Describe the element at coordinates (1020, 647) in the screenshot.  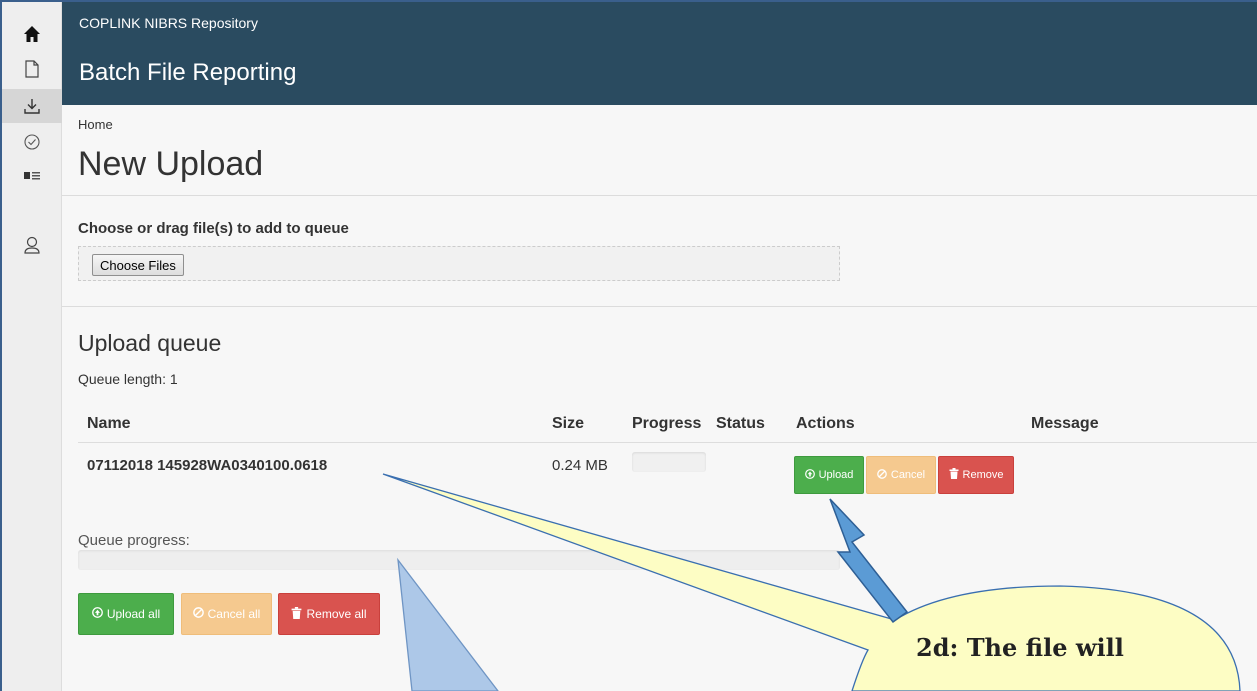
I see `callout-text: 2d: The file will` at that location.